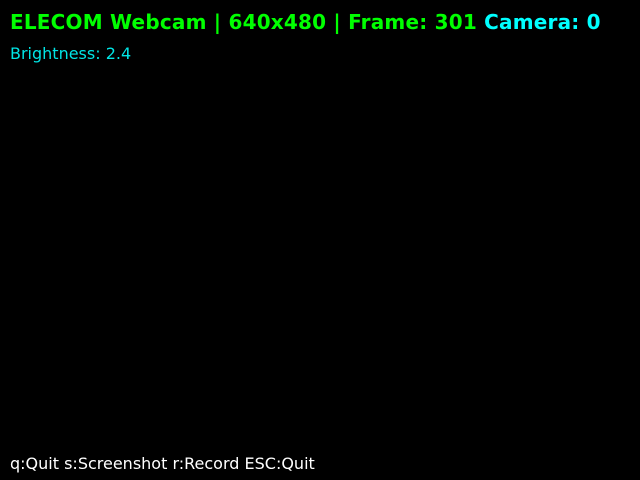 This screenshot has height=480, width=640. I want to click on brightness-readout: Brightness: 2.4, so click(71, 53).